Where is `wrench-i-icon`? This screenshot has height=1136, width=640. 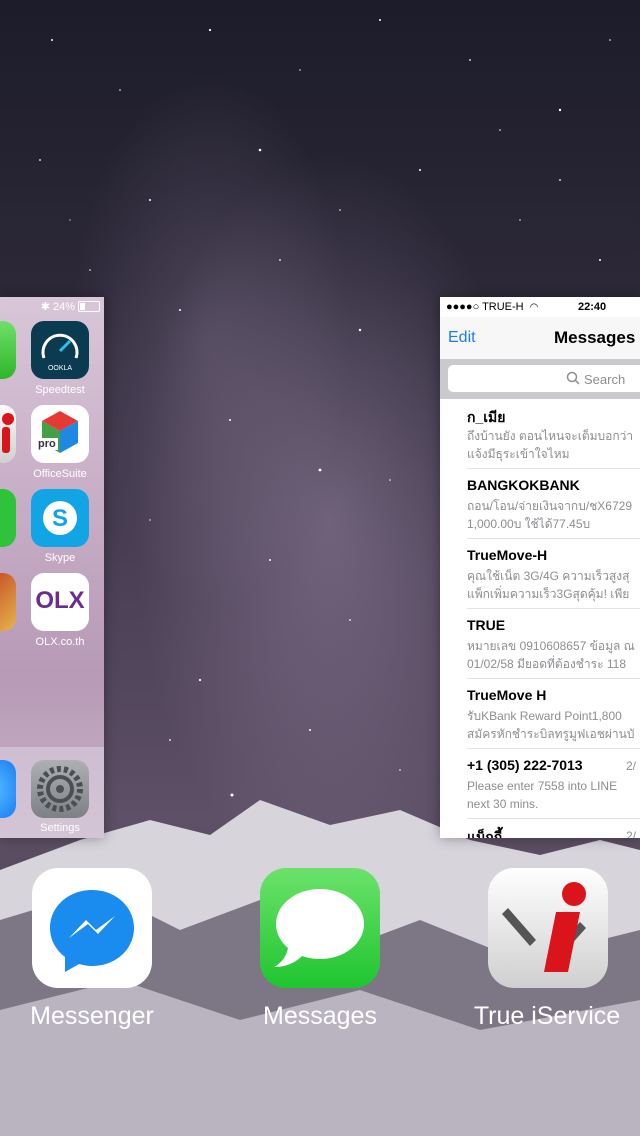
wrench-i-icon is located at coordinates (544, 927).